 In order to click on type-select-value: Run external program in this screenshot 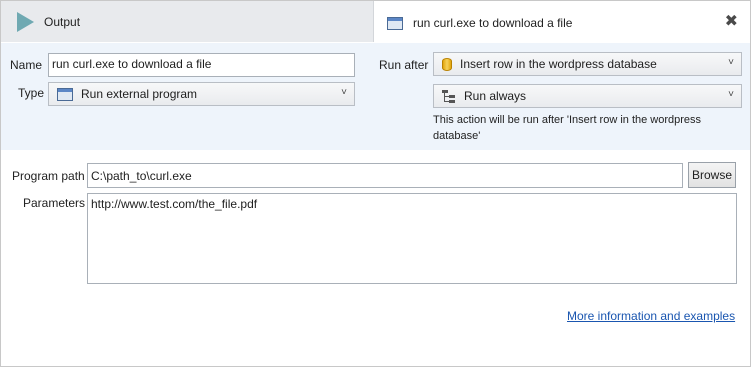, I will do `click(139, 94)`.